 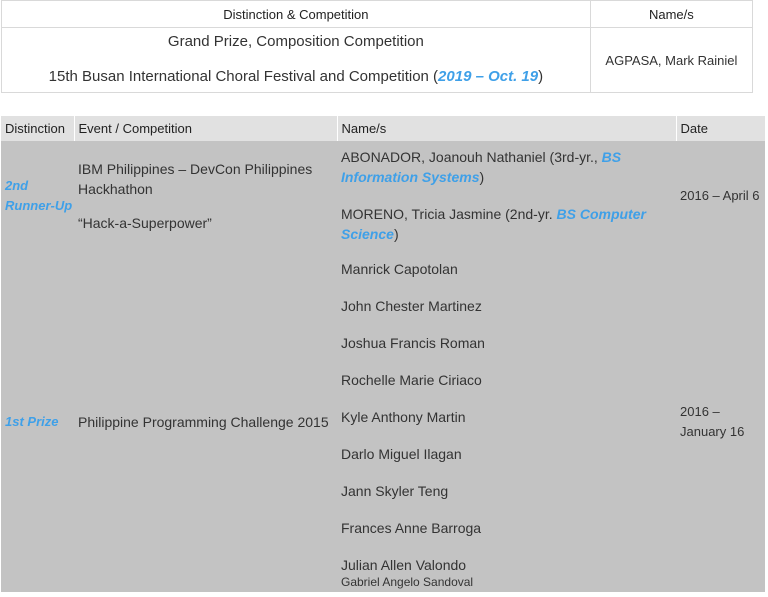 What do you see at coordinates (413, 343) in the screenshot?
I see `participant-name: Joshua Francis Roman` at bounding box center [413, 343].